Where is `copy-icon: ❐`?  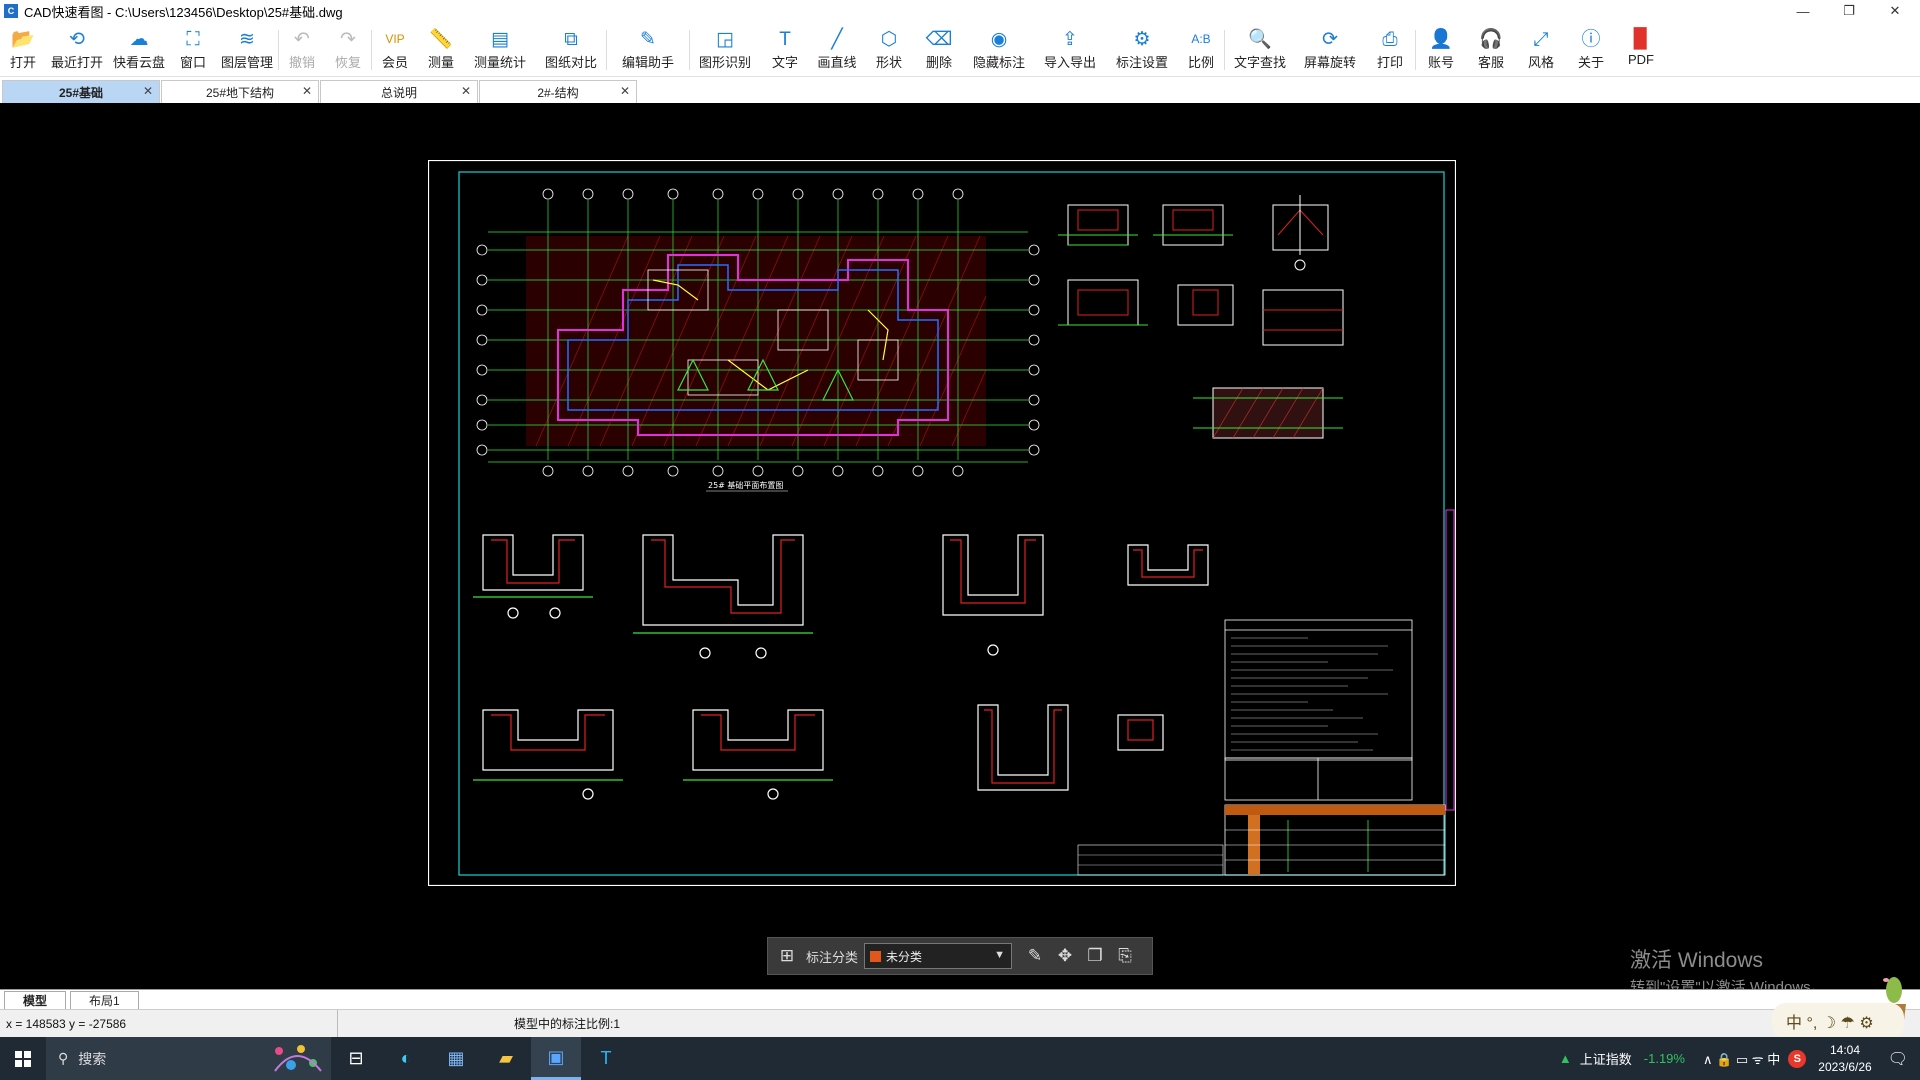
copy-icon: ❐ is located at coordinates (1095, 956).